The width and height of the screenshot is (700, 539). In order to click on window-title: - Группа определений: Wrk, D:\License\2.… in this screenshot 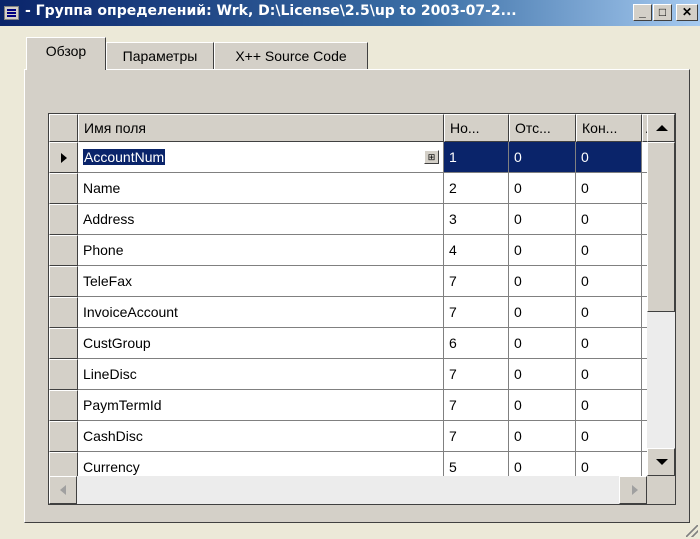, I will do `click(271, 11)`.